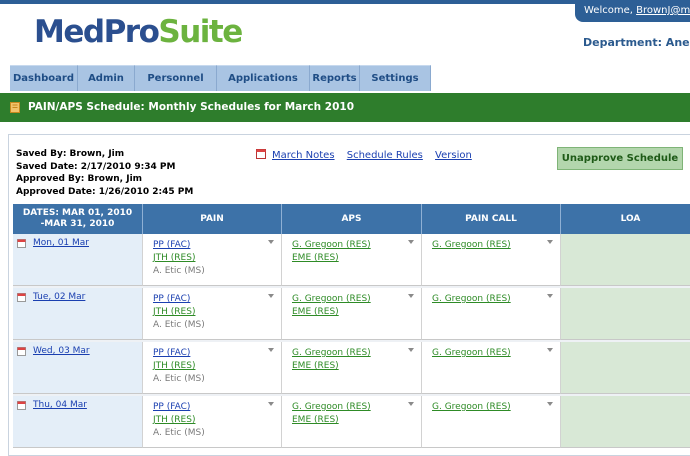  What do you see at coordinates (97, 32) in the screenshot?
I see `logo-med-text: MedPro` at bounding box center [97, 32].